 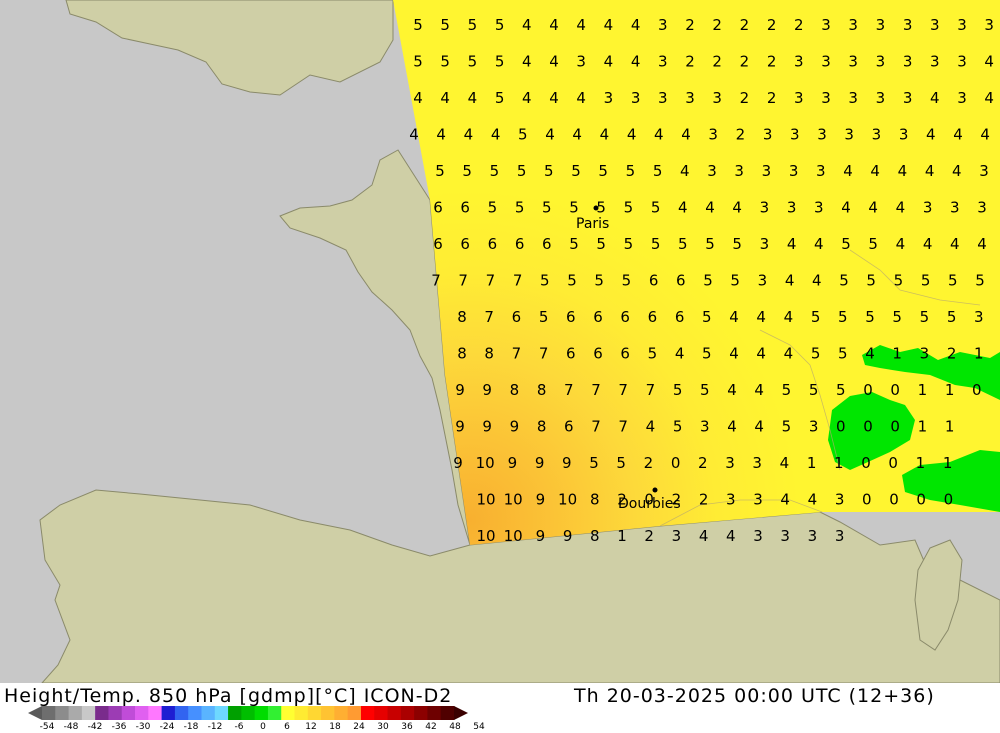 What do you see at coordinates (167, 727) in the screenshot?
I see `colorbar-tick-label: -24` at bounding box center [167, 727].